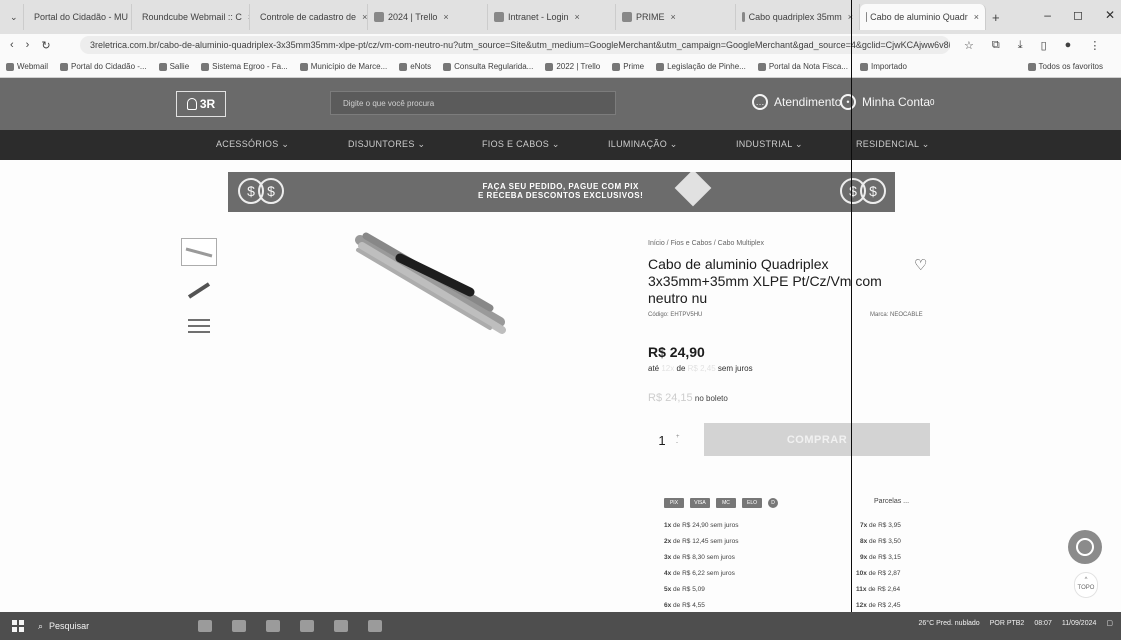  Describe the element at coordinates (863, 66) in the screenshot. I see `folder-icon` at that location.